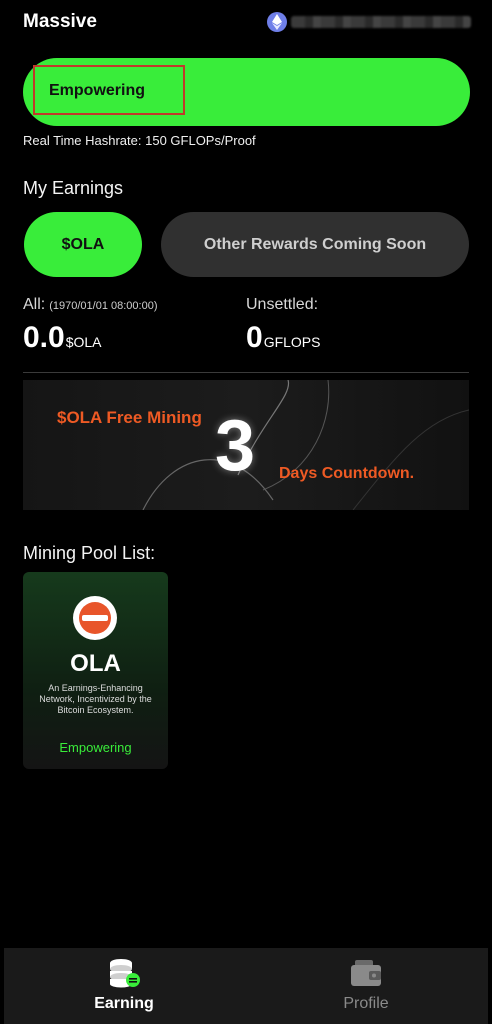 This screenshot has height=1024, width=492. Describe the element at coordinates (282, 304) in the screenshot. I see `unsettled-label: Unsettled:` at that location.